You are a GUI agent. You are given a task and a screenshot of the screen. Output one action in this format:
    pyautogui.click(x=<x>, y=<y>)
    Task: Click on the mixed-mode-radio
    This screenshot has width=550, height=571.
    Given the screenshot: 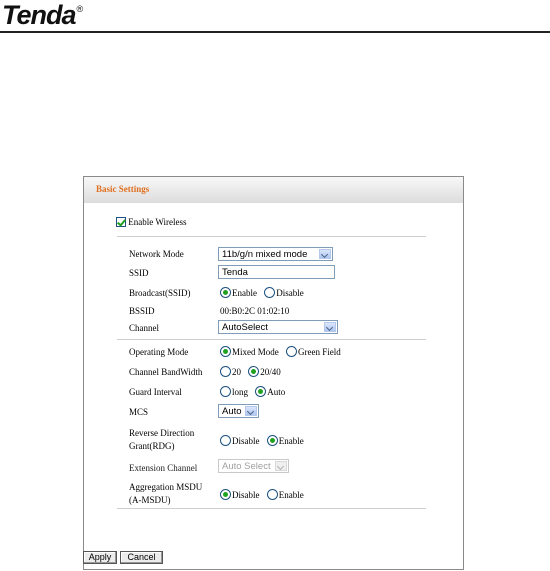 What is the action you would take?
    pyautogui.click(x=225, y=352)
    